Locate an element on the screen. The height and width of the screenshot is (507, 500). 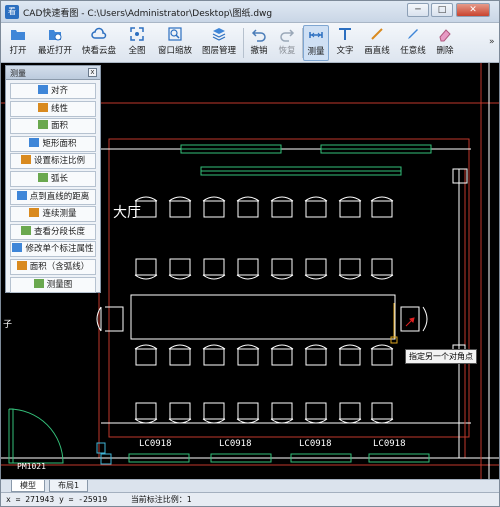
minimize-button: ─ is located at coordinates (418, 10).